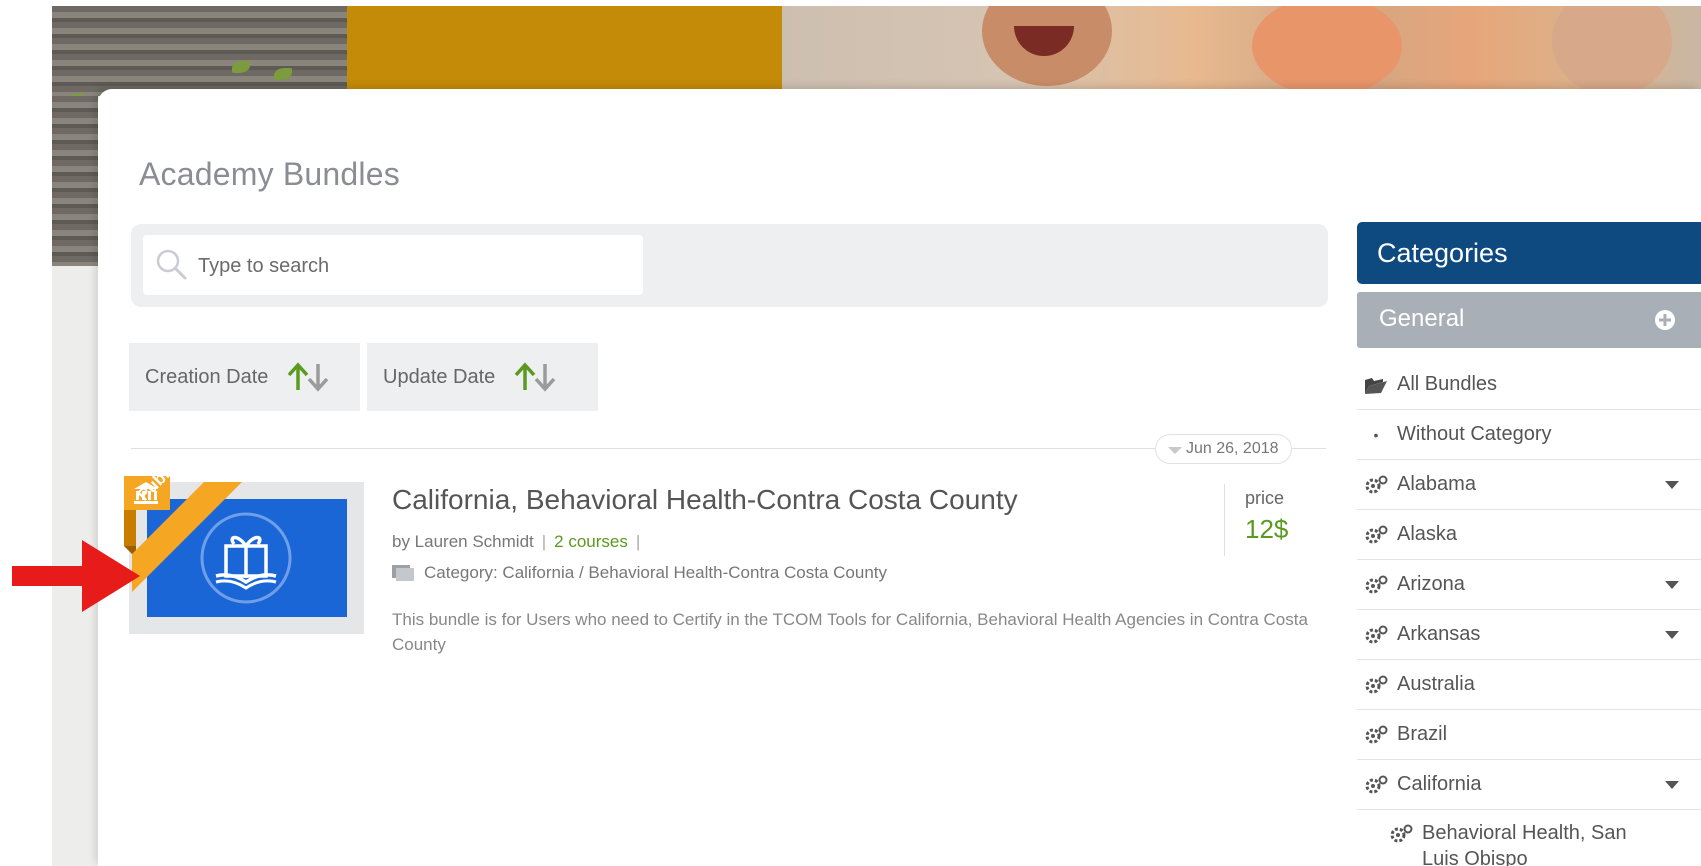 This screenshot has height=866, width=1701. I want to click on banner-wood-texture, so click(199, 51).